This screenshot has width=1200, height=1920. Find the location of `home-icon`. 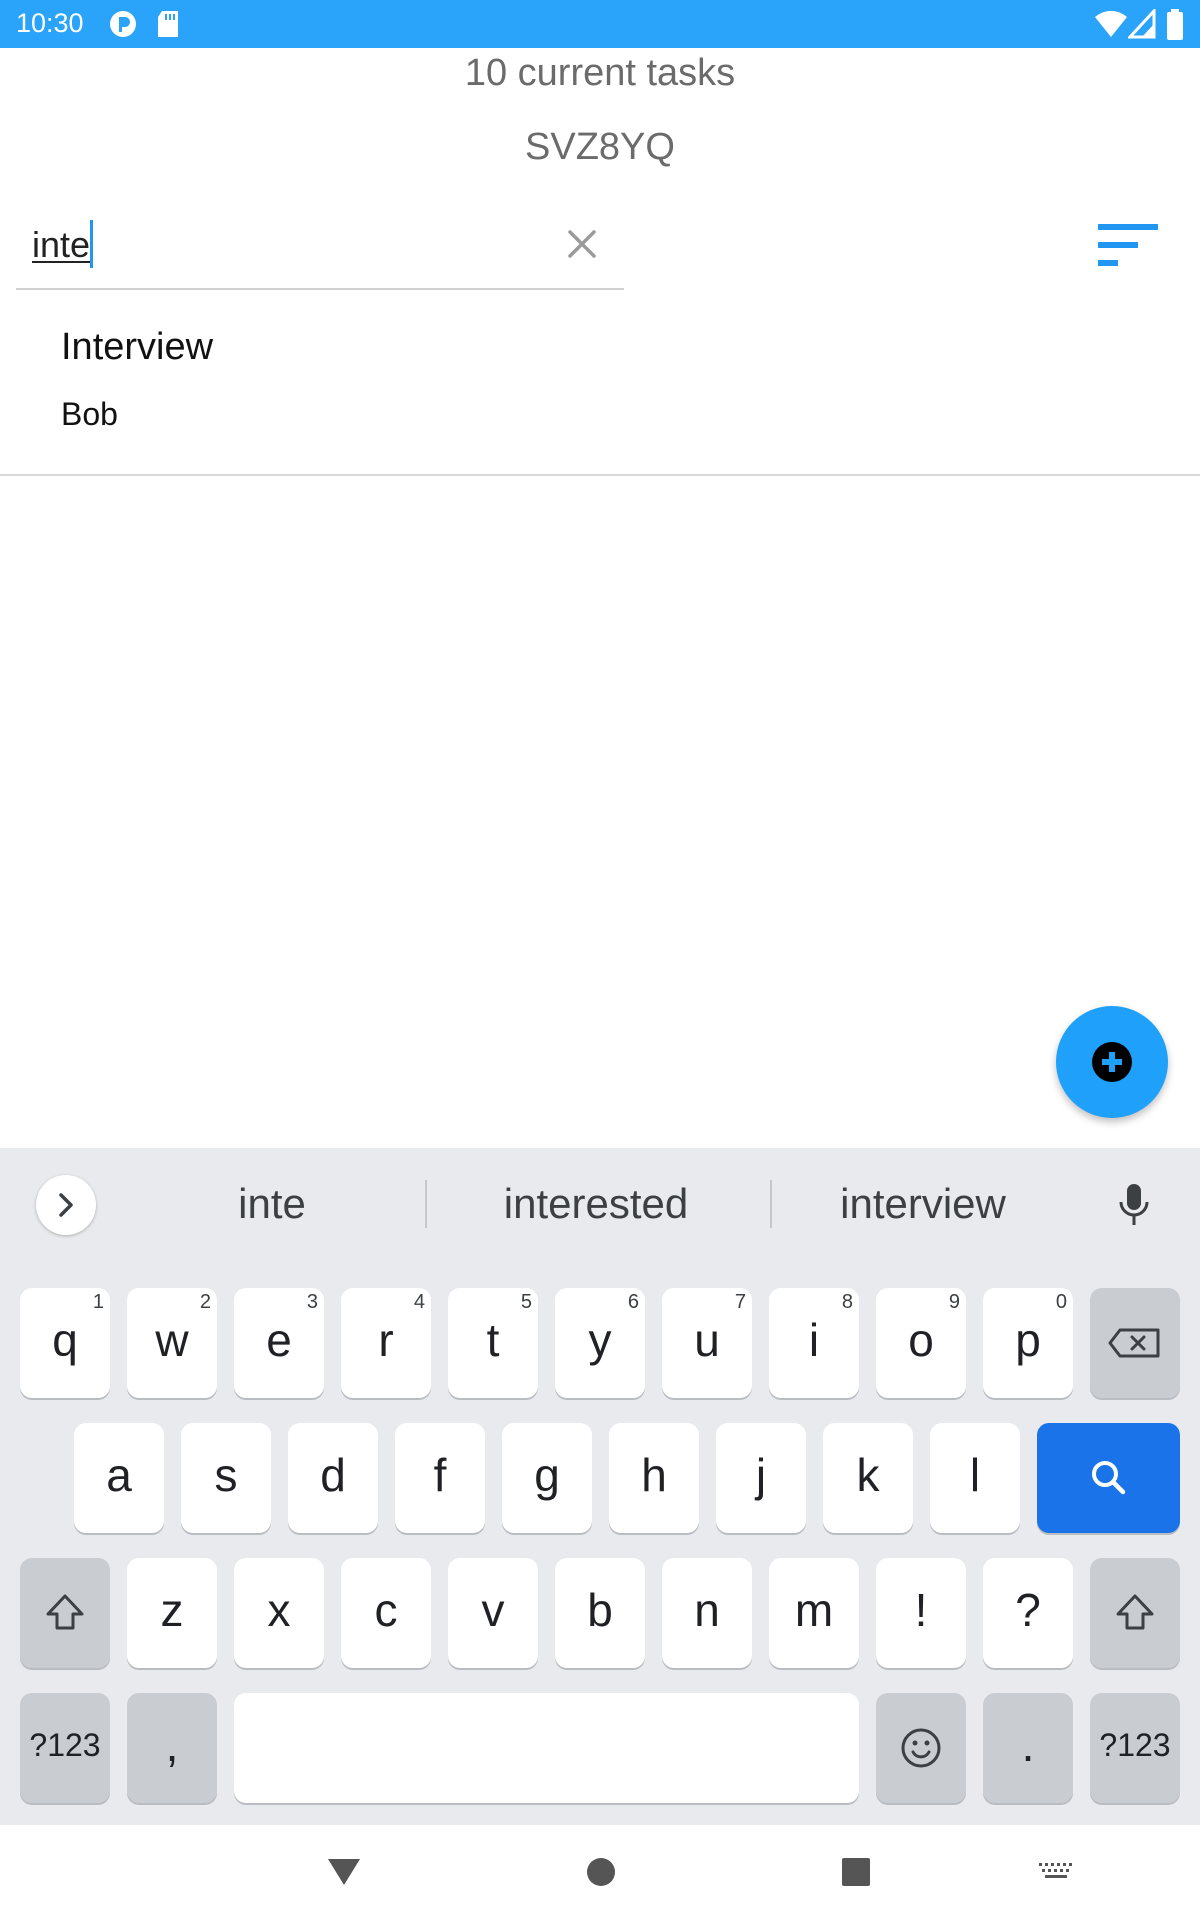

home-icon is located at coordinates (601, 1872).